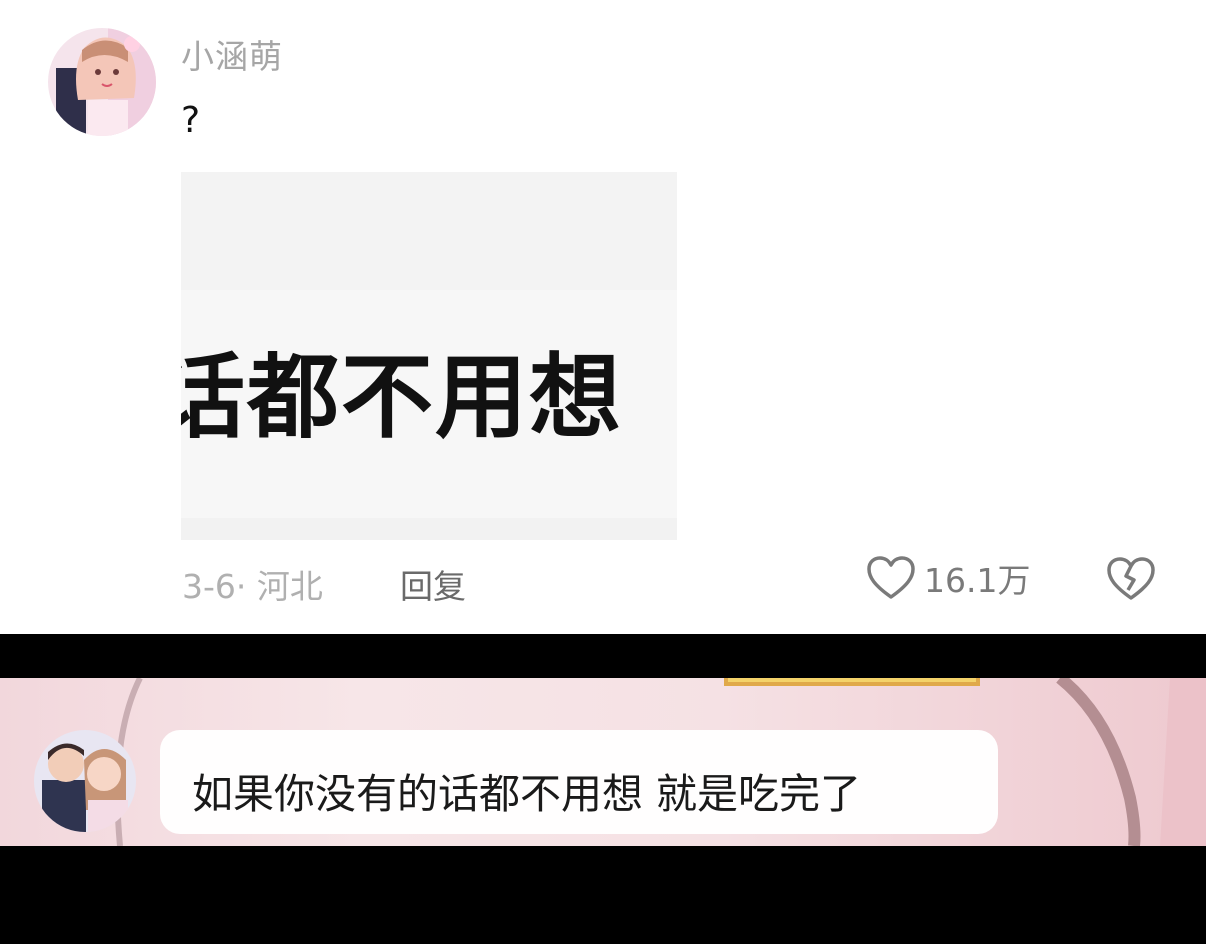 Image resolution: width=1206 pixels, height=944 pixels. What do you see at coordinates (527, 794) in the screenshot?
I see `video-caption-text: 如果你没有的话都不用想 就是吃完了` at bounding box center [527, 794].